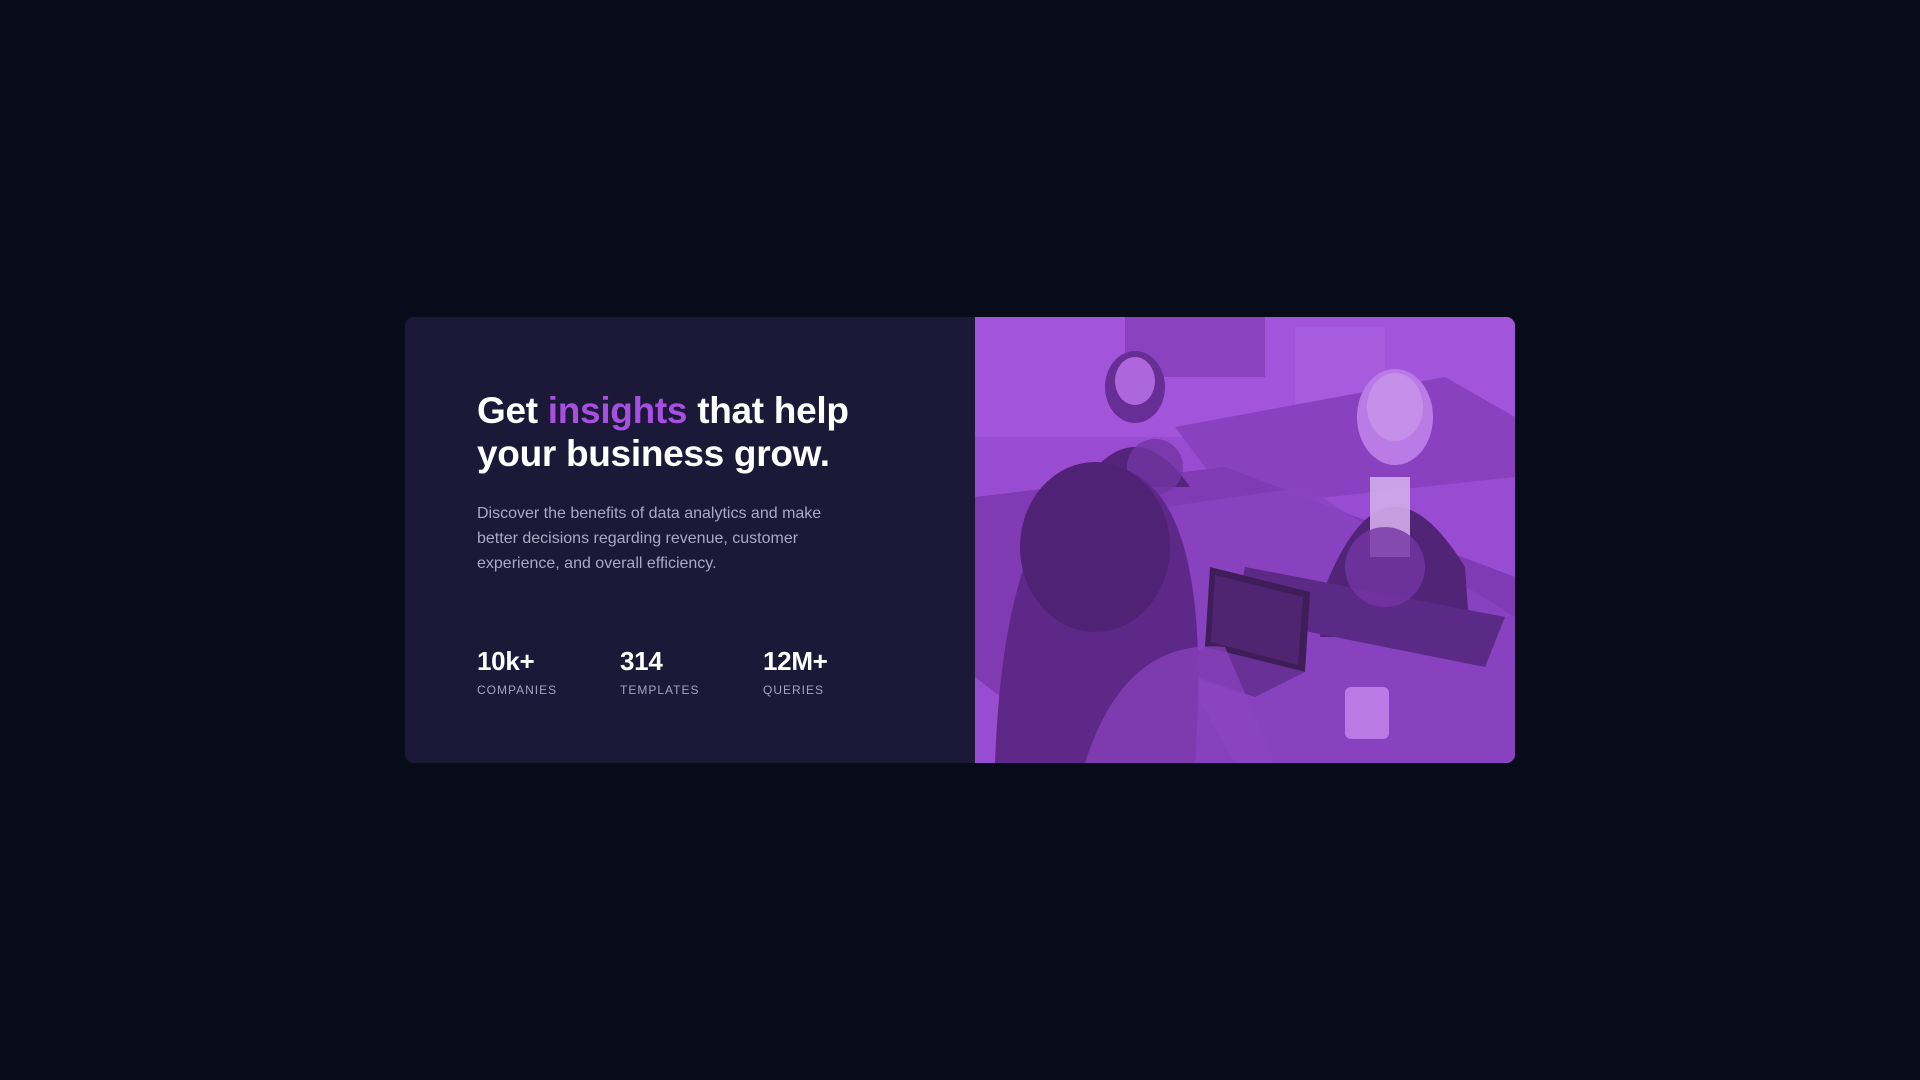  I want to click on headline-part-1: Get, so click(512, 410).